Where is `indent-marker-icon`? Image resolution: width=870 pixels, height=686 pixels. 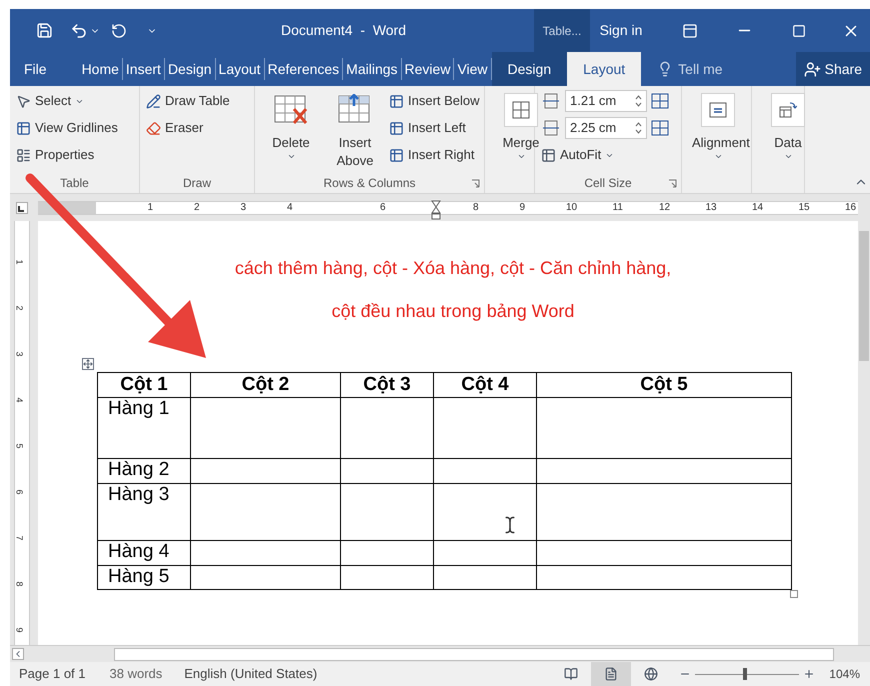 indent-marker-icon is located at coordinates (436, 210).